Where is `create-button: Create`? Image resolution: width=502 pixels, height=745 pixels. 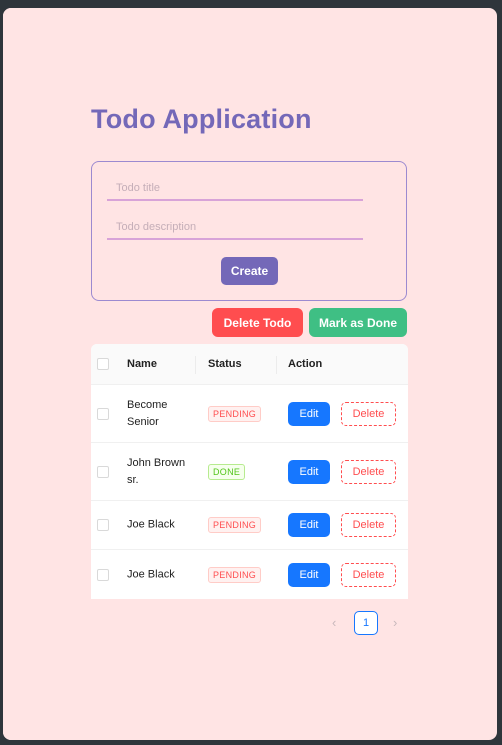 create-button: Create is located at coordinates (249, 271).